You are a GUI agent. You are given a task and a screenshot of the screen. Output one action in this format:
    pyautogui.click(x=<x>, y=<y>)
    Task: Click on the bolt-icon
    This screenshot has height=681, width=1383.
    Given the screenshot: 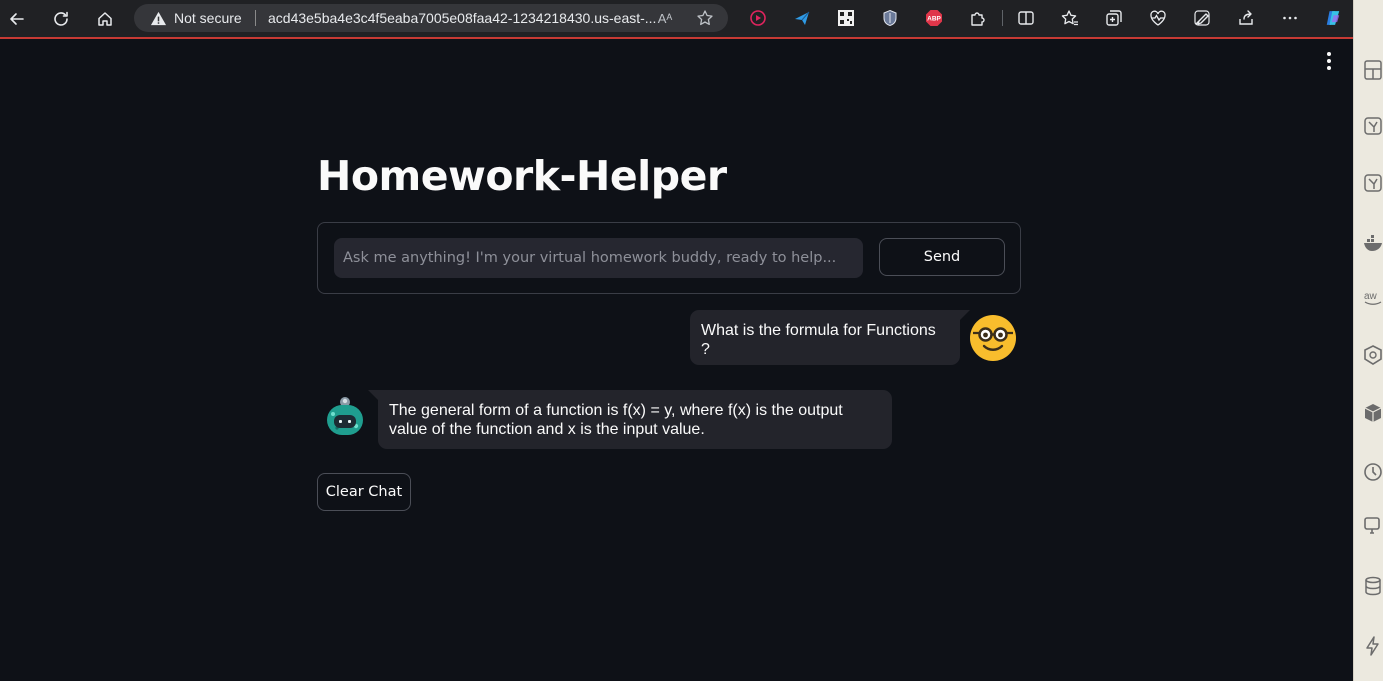 What is the action you would take?
    pyautogui.click(x=1372, y=646)
    